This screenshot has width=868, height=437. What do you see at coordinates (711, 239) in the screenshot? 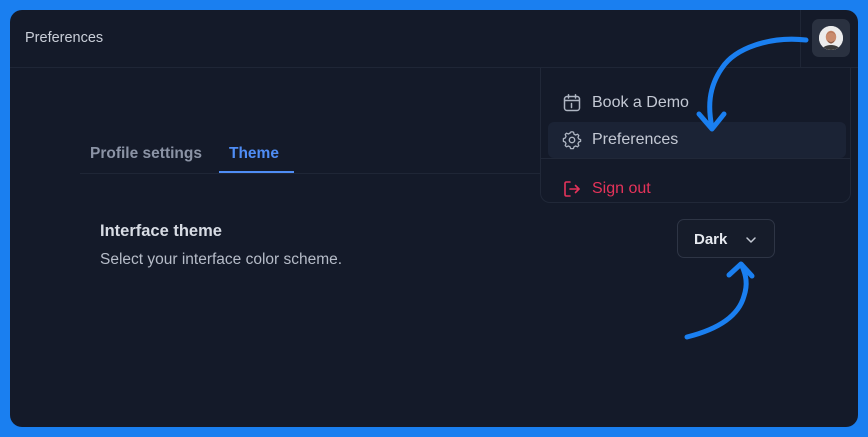
I see `theme-select-value: Dark` at bounding box center [711, 239].